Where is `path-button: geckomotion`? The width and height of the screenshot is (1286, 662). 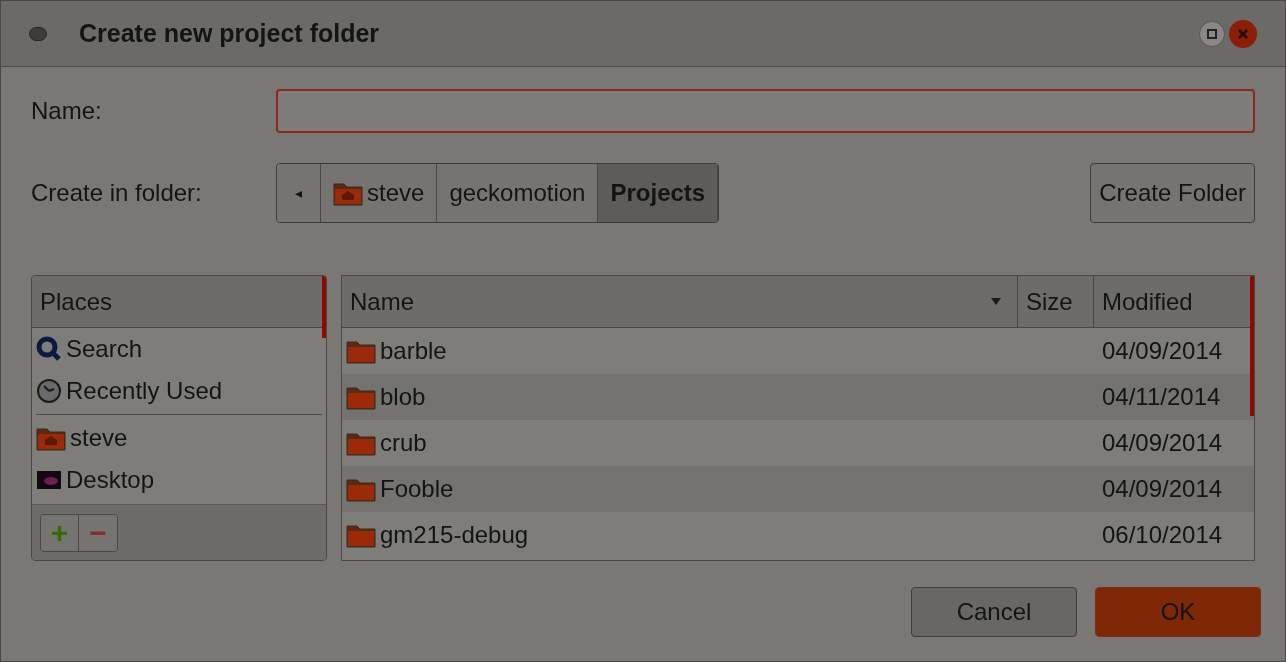
path-button: geckomotion is located at coordinates (518, 193).